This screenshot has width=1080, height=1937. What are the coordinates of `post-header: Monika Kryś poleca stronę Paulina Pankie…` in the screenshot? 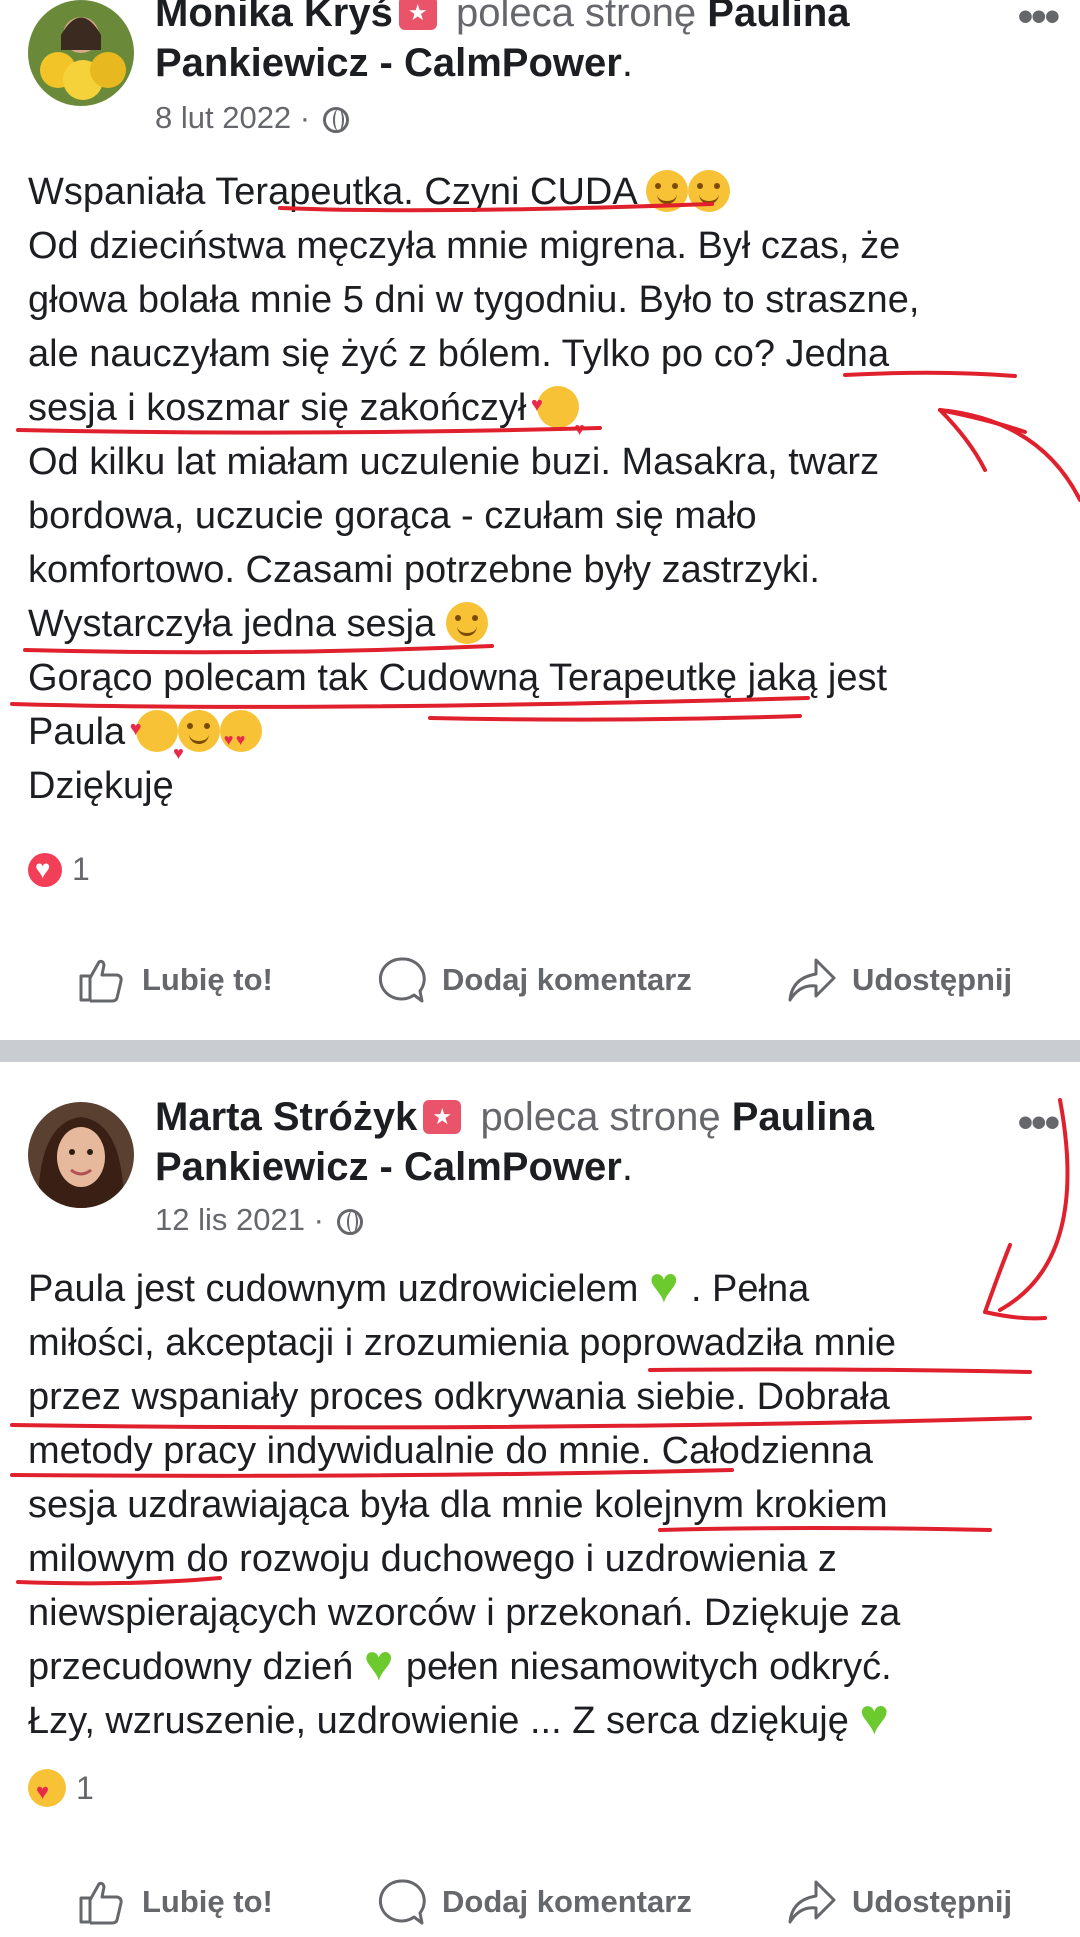 It's located at (565, 44).